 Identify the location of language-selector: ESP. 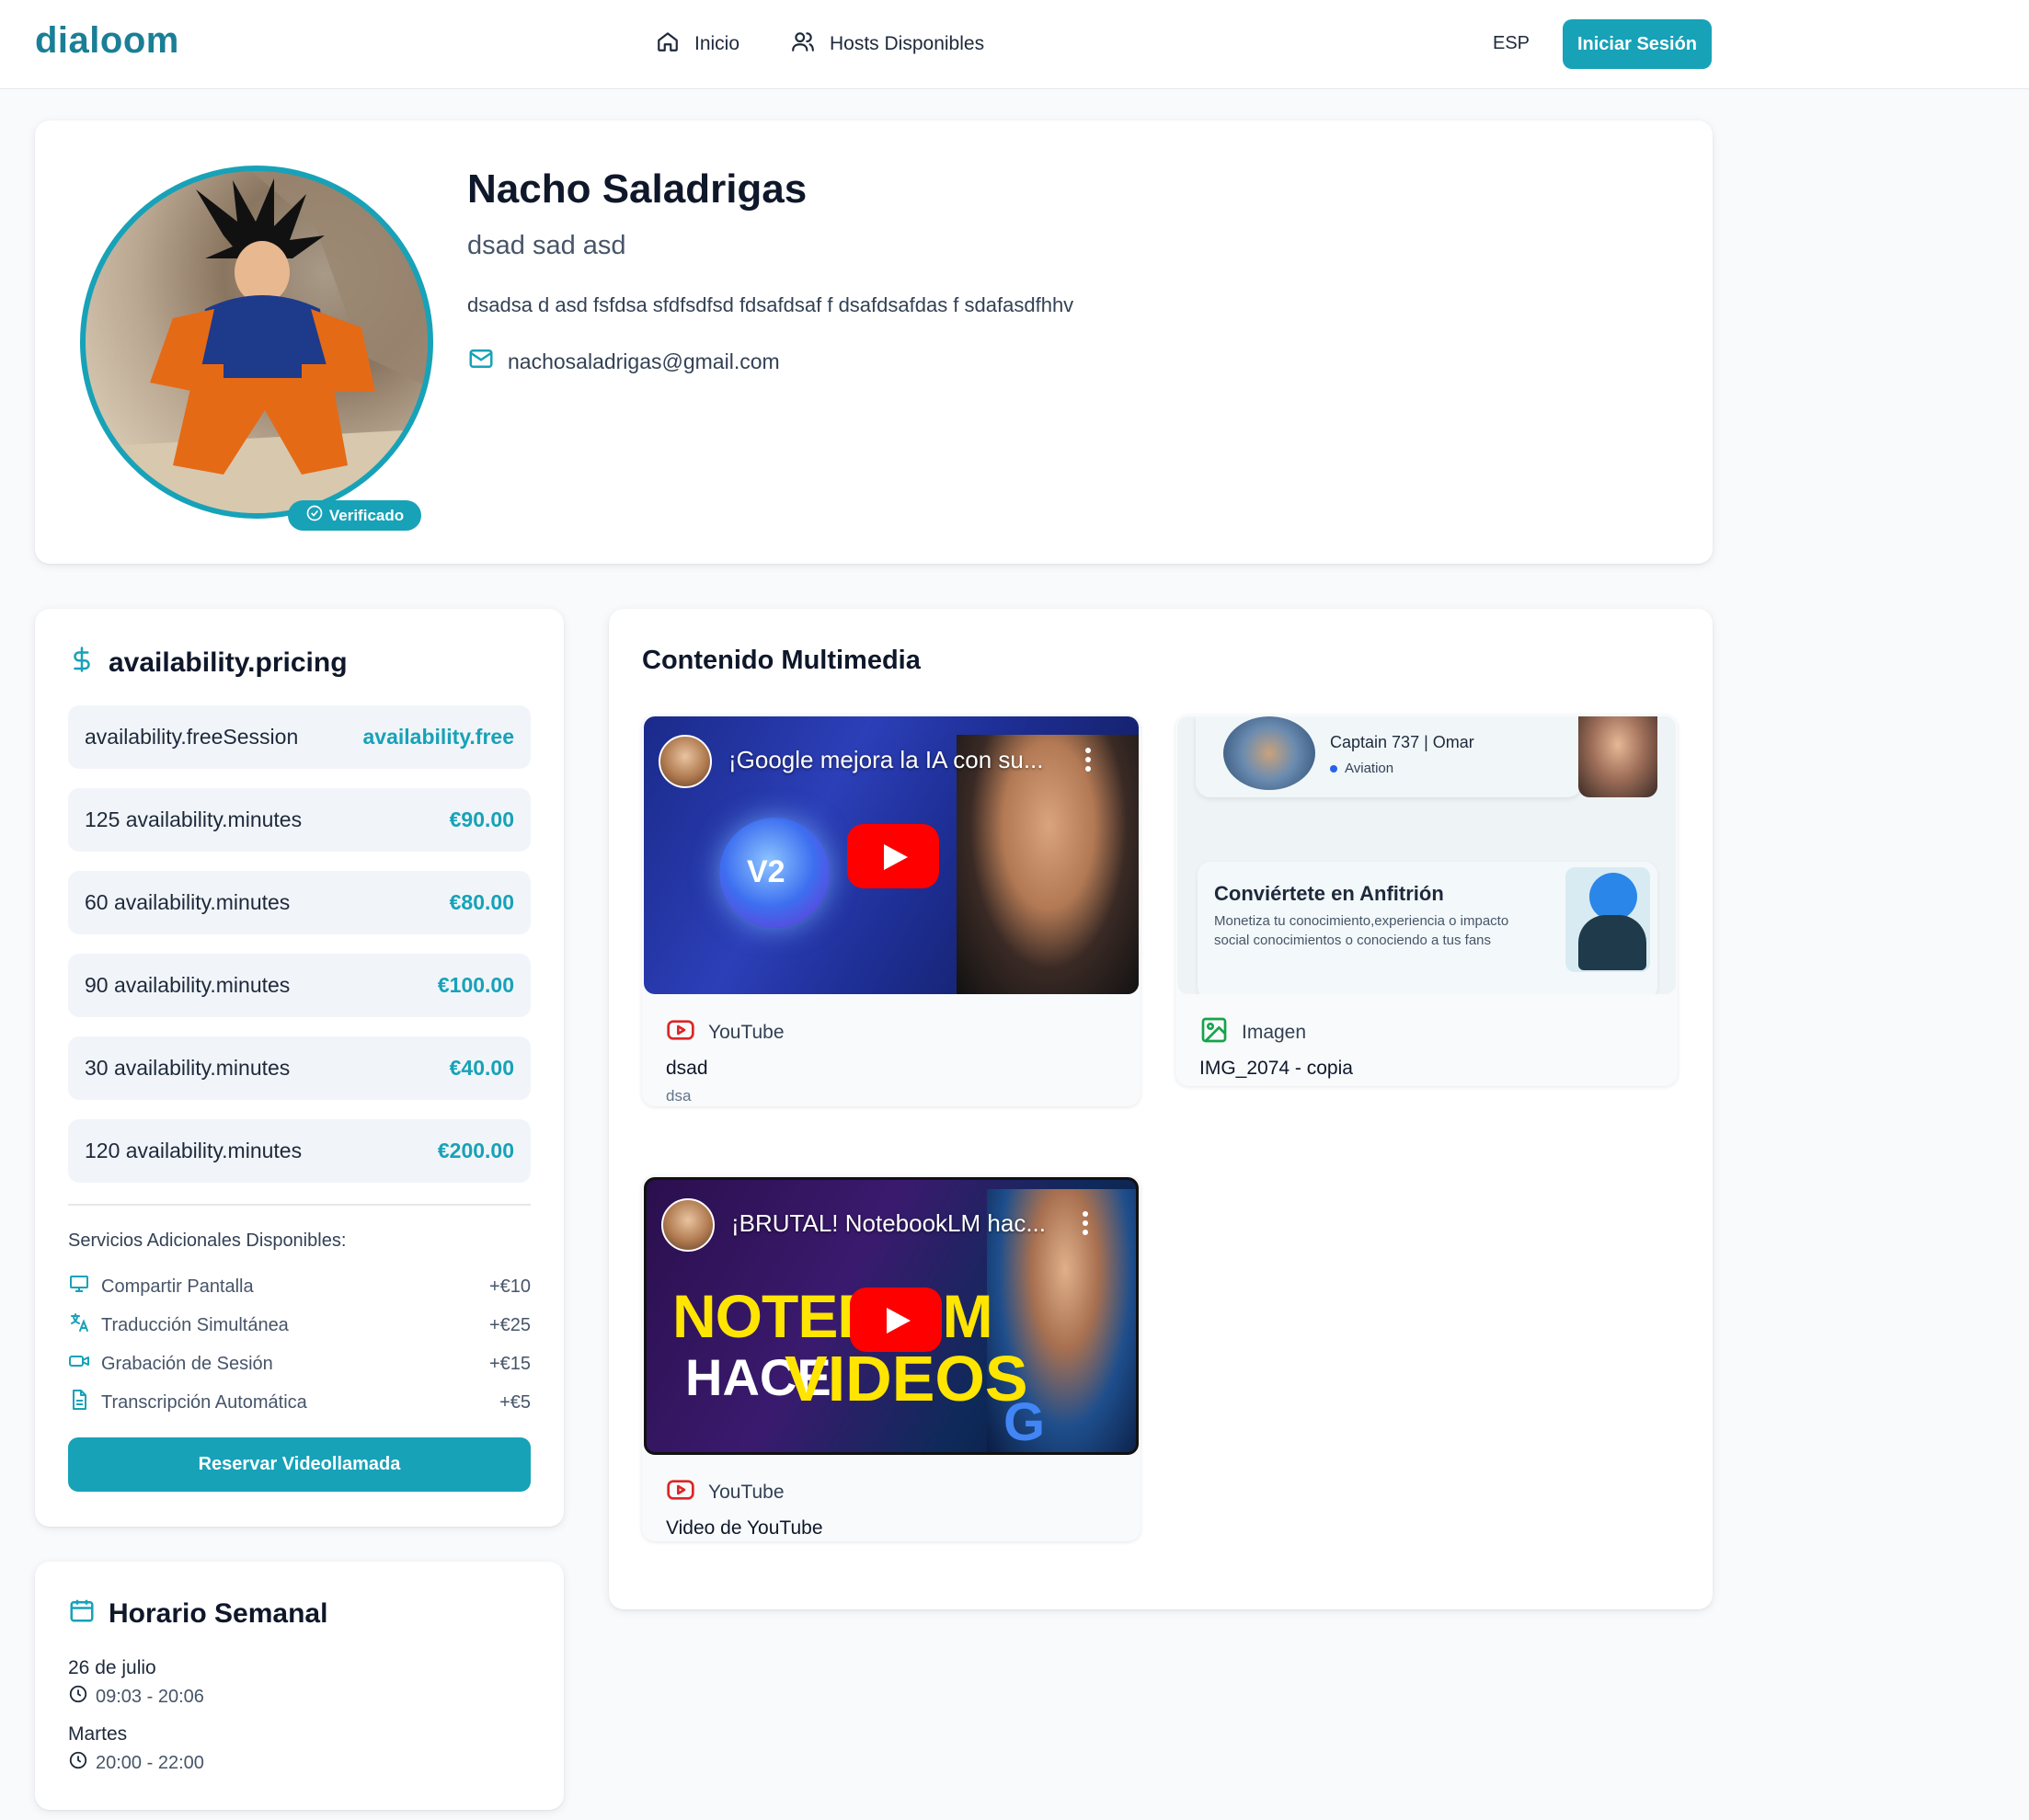
(1511, 43).